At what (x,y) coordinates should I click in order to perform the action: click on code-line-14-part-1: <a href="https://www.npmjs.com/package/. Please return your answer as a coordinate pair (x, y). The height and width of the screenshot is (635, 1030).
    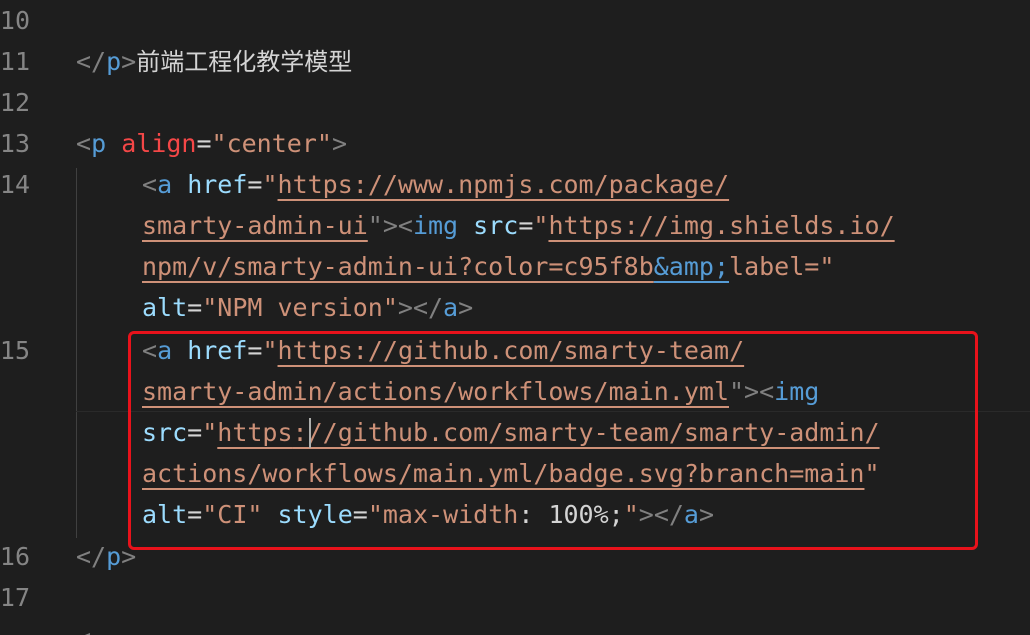
    Looking at the image, I should click on (435, 184).